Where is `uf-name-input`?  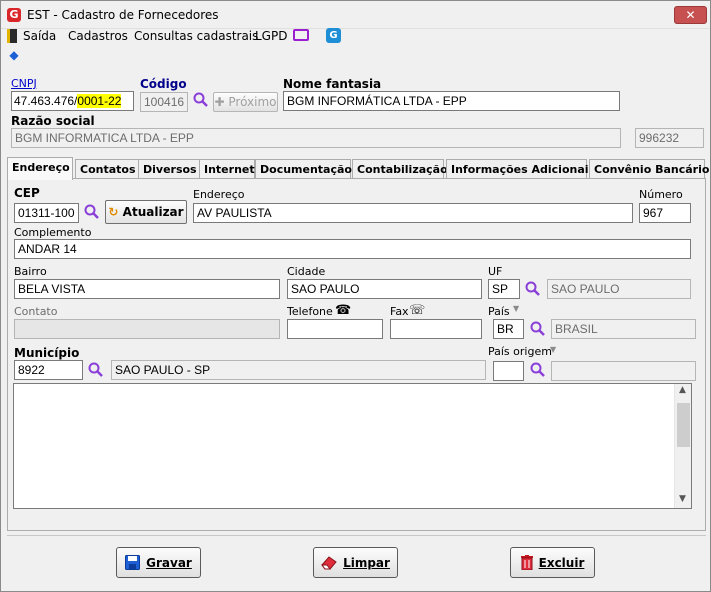 uf-name-input is located at coordinates (619, 289).